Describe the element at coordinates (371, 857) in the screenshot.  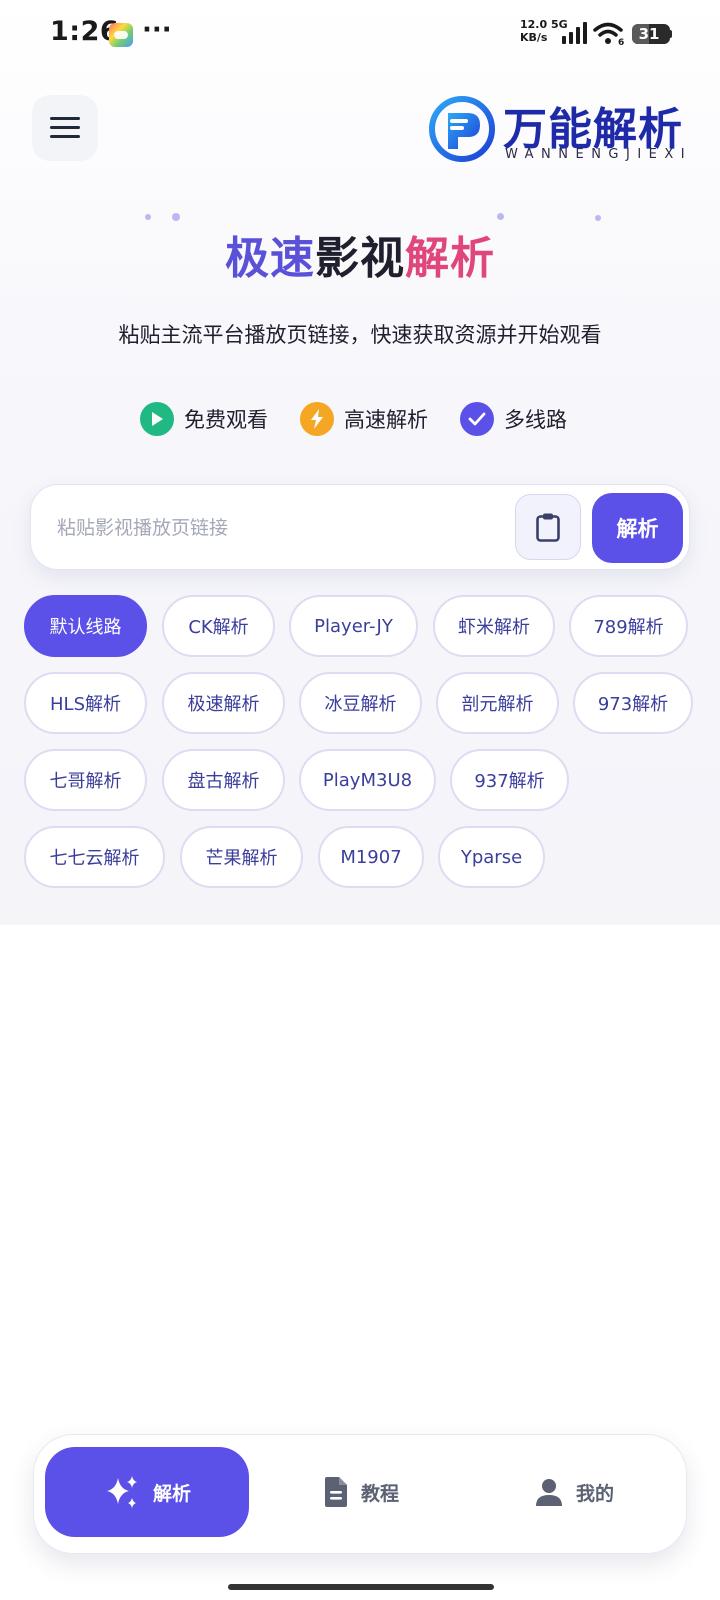
I see `line-chip: M1907` at that location.